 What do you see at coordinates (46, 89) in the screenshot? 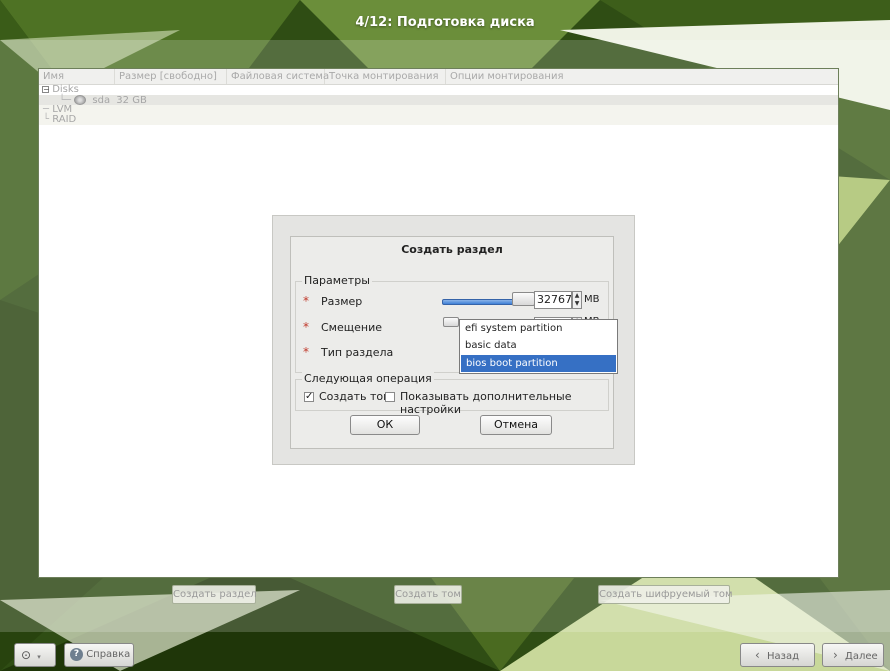
I see `collapse-icon: −` at bounding box center [46, 89].